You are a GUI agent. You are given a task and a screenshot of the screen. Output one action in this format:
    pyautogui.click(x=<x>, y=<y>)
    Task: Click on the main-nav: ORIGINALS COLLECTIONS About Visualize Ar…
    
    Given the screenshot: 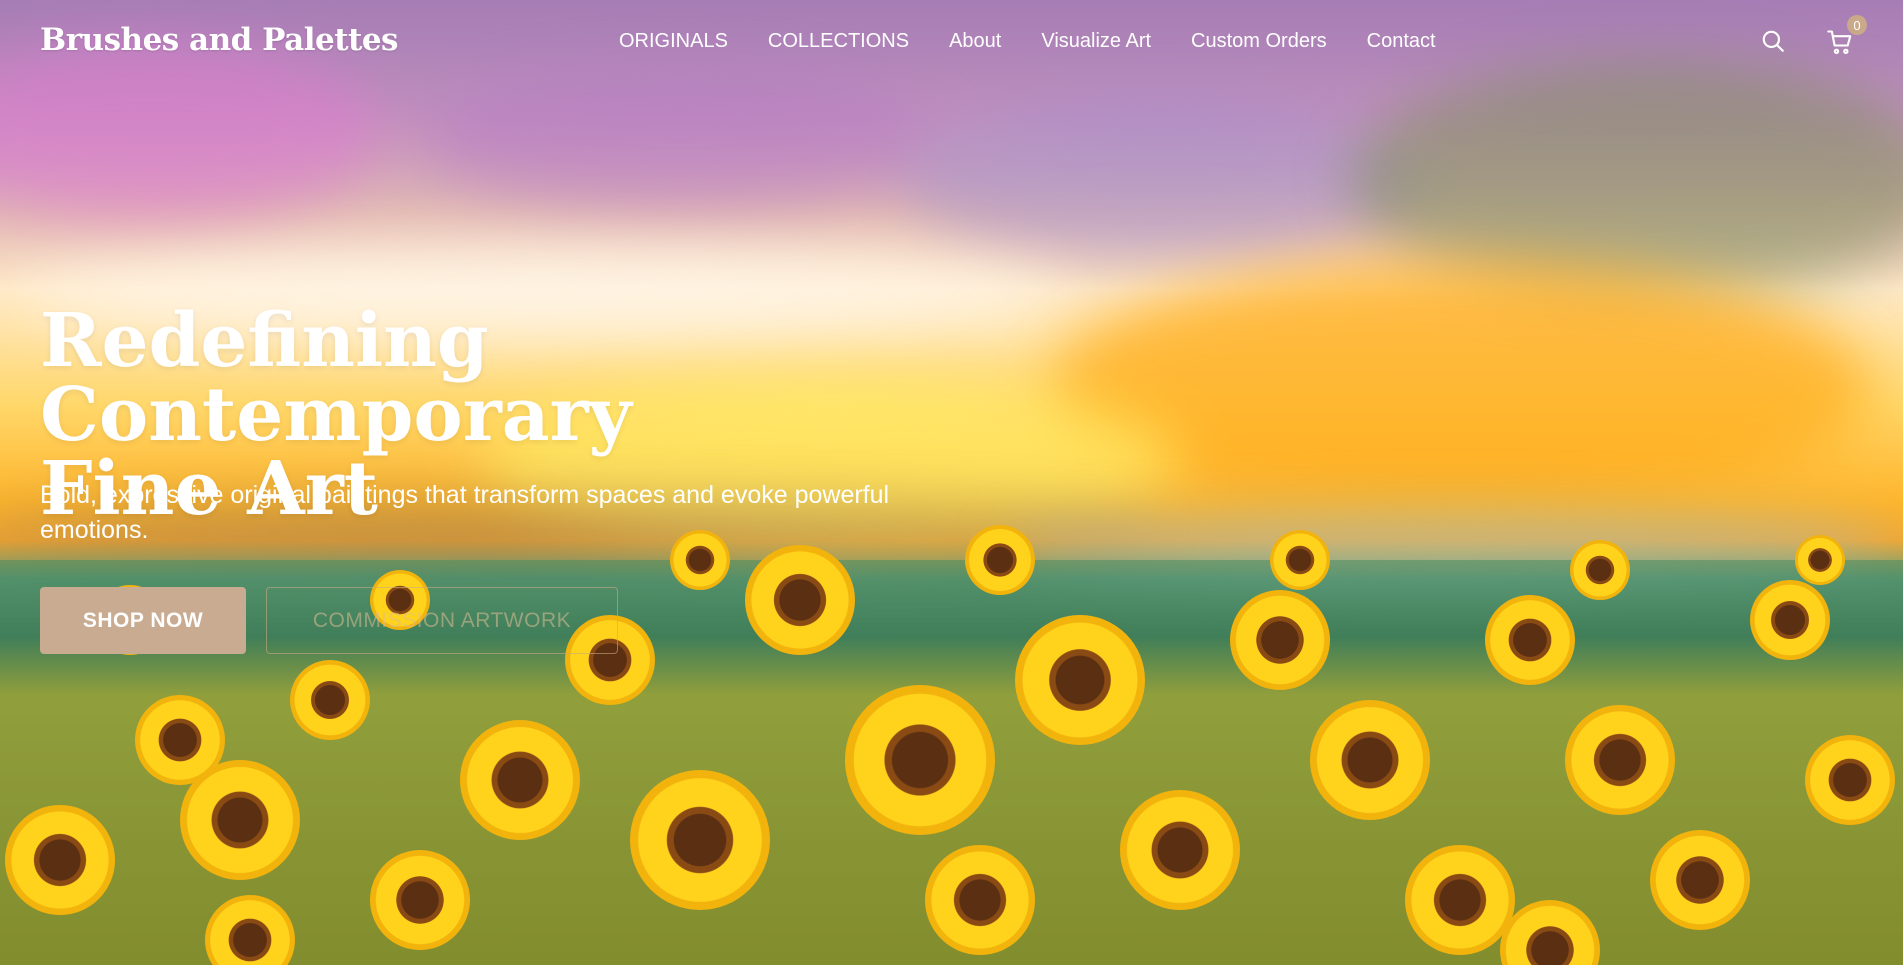 What is the action you would take?
    pyautogui.click(x=1027, y=41)
    